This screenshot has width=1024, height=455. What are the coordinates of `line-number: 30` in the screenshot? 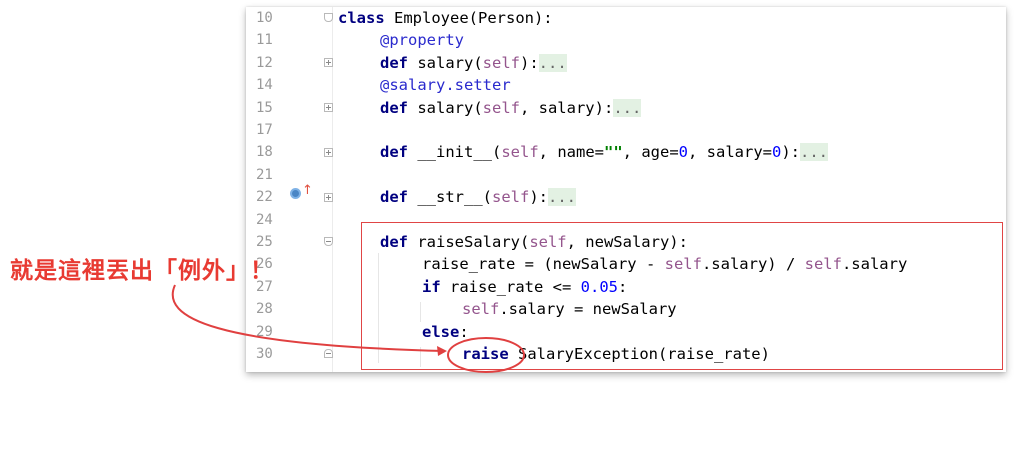 It's located at (264, 354).